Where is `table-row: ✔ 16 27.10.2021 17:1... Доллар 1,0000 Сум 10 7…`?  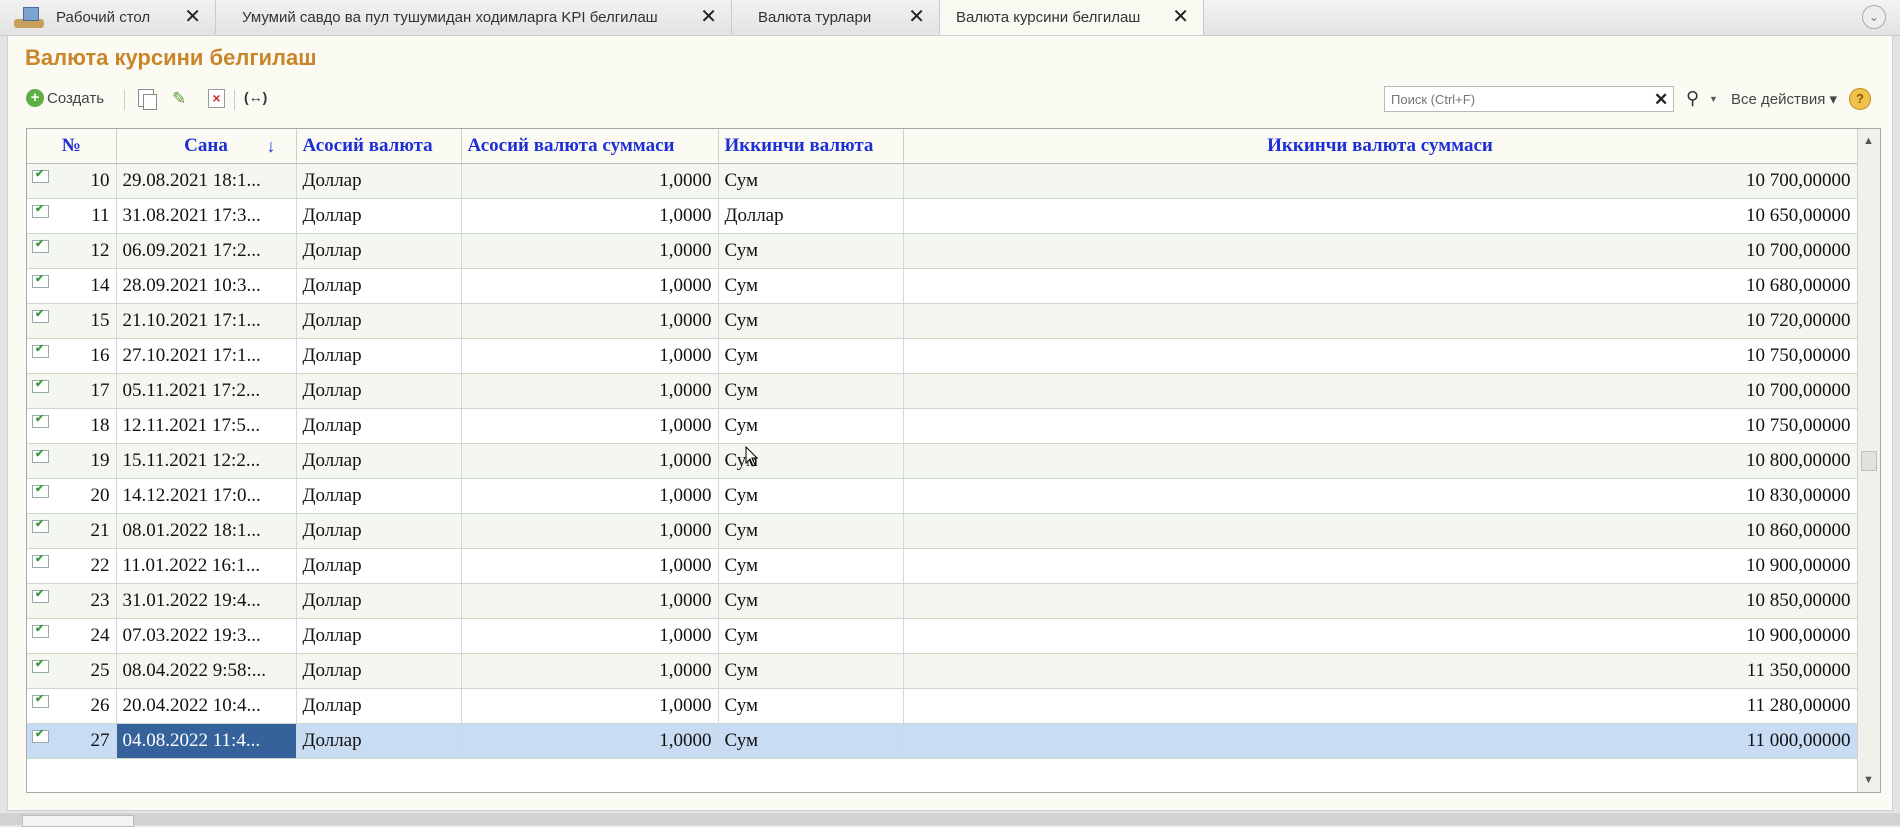
table-row: ✔ 16 27.10.2021 17:1... Доллар 1,0000 Сум 10 7… is located at coordinates (942, 356).